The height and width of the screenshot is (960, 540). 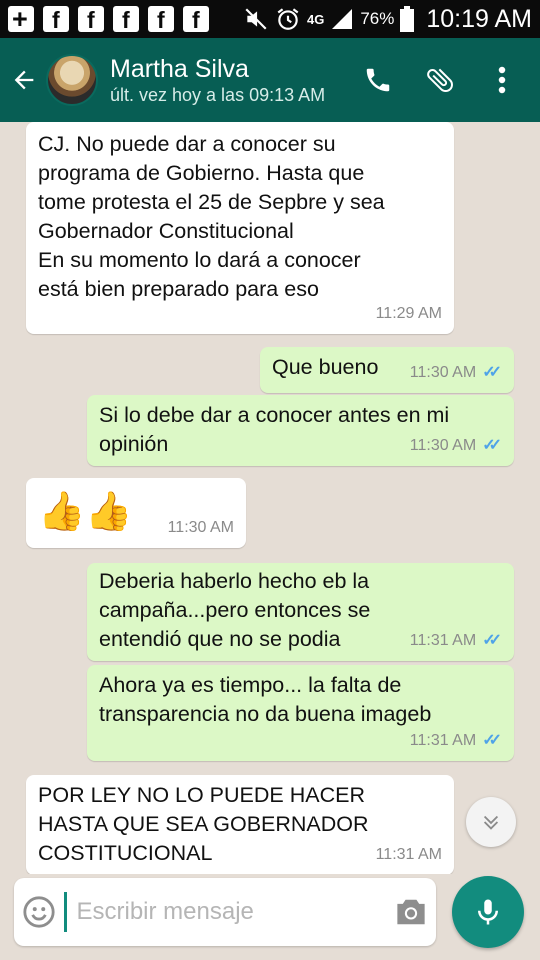 I want to click on plus-icon: +, so click(x=21, y=19).